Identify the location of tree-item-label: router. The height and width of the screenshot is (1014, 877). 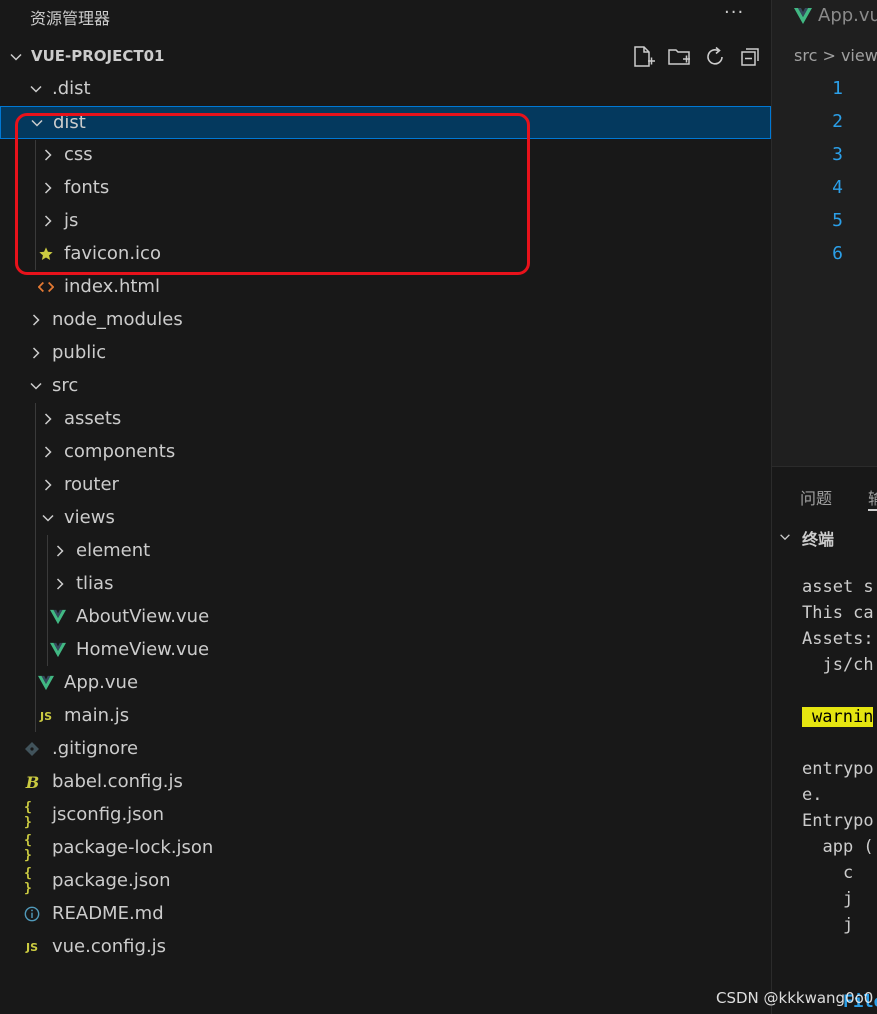
(91, 484).